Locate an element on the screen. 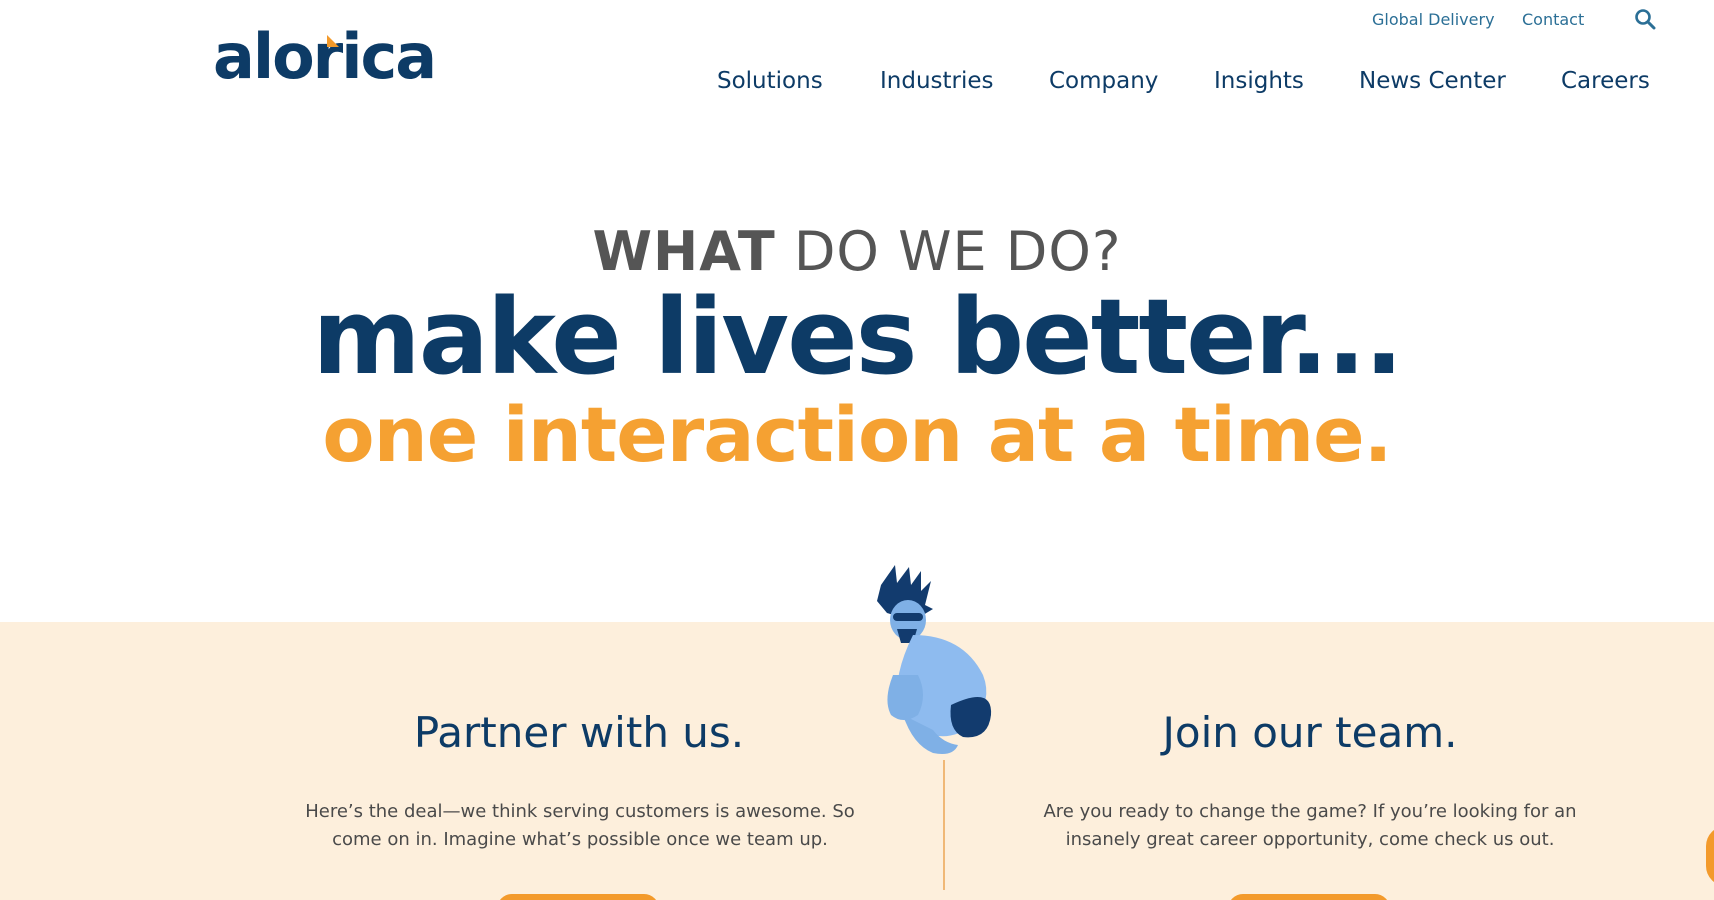 This screenshot has width=1714, height=900. nav-careers: Careers is located at coordinates (1605, 81).